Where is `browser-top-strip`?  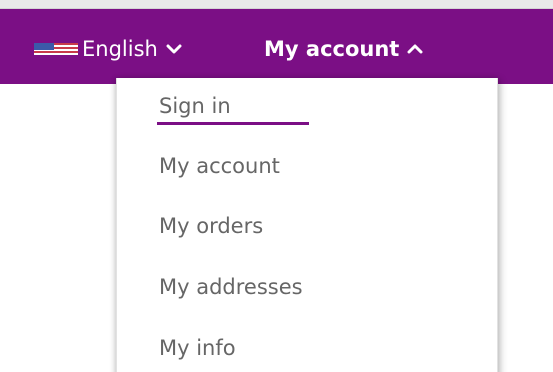 browser-top-strip is located at coordinates (276, 4).